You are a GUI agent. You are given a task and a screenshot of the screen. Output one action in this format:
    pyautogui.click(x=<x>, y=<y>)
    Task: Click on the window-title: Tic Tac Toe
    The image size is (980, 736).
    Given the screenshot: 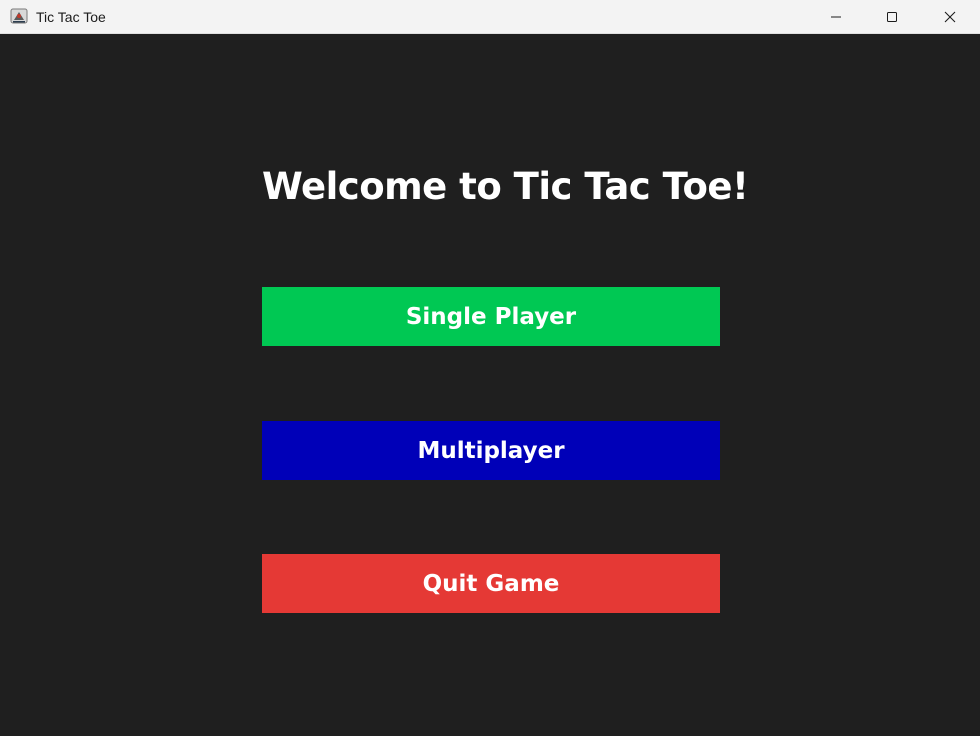 What is the action you would take?
    pyautogui.click(x=71, y=17)
    